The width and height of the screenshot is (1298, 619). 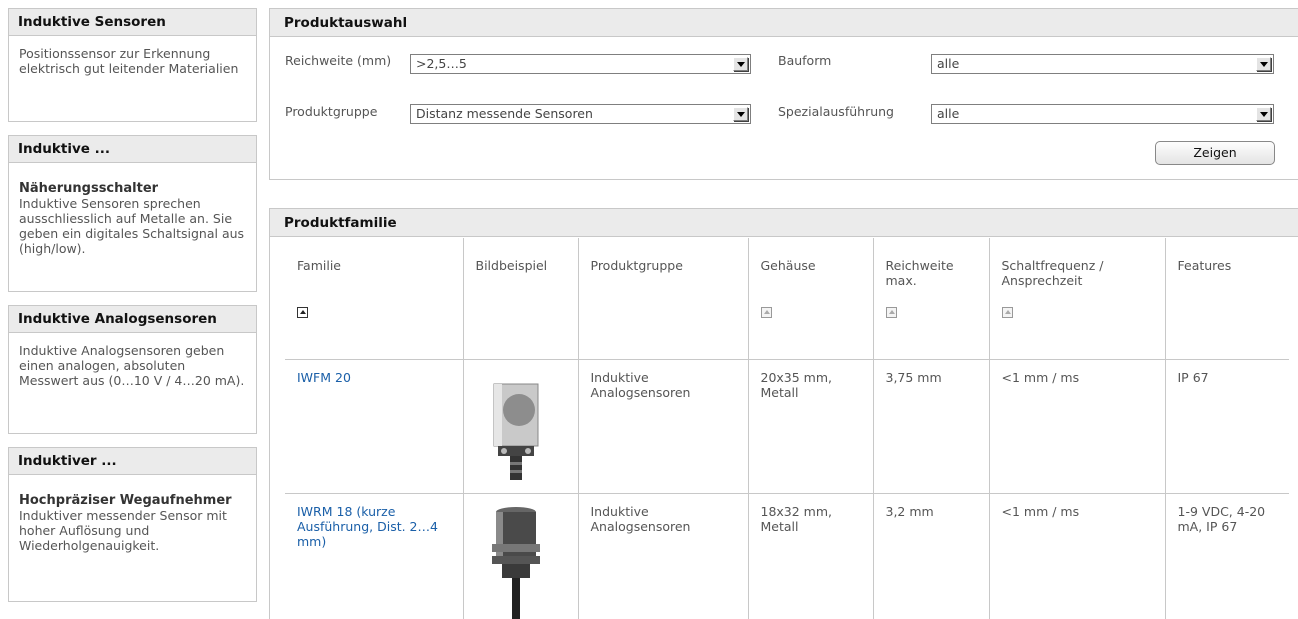 I want to click on column-header-label: Familie, so click(x=319, y=265).